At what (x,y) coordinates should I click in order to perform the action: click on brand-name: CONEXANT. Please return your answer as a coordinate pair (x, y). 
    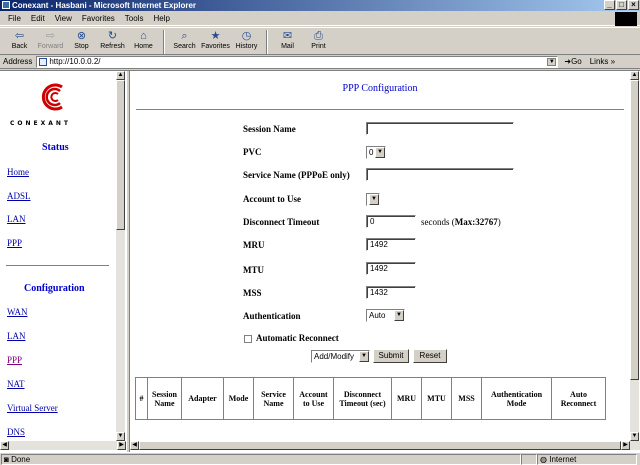
    Looking at the image, I should click on (41, 123).